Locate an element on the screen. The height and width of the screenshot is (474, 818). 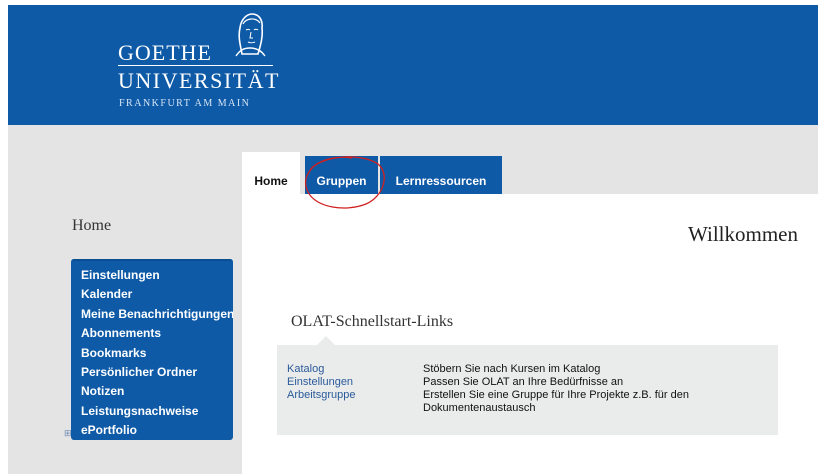
logo-city-text: FRANKFURT AM MAIN is located at coordinates (185, 103).